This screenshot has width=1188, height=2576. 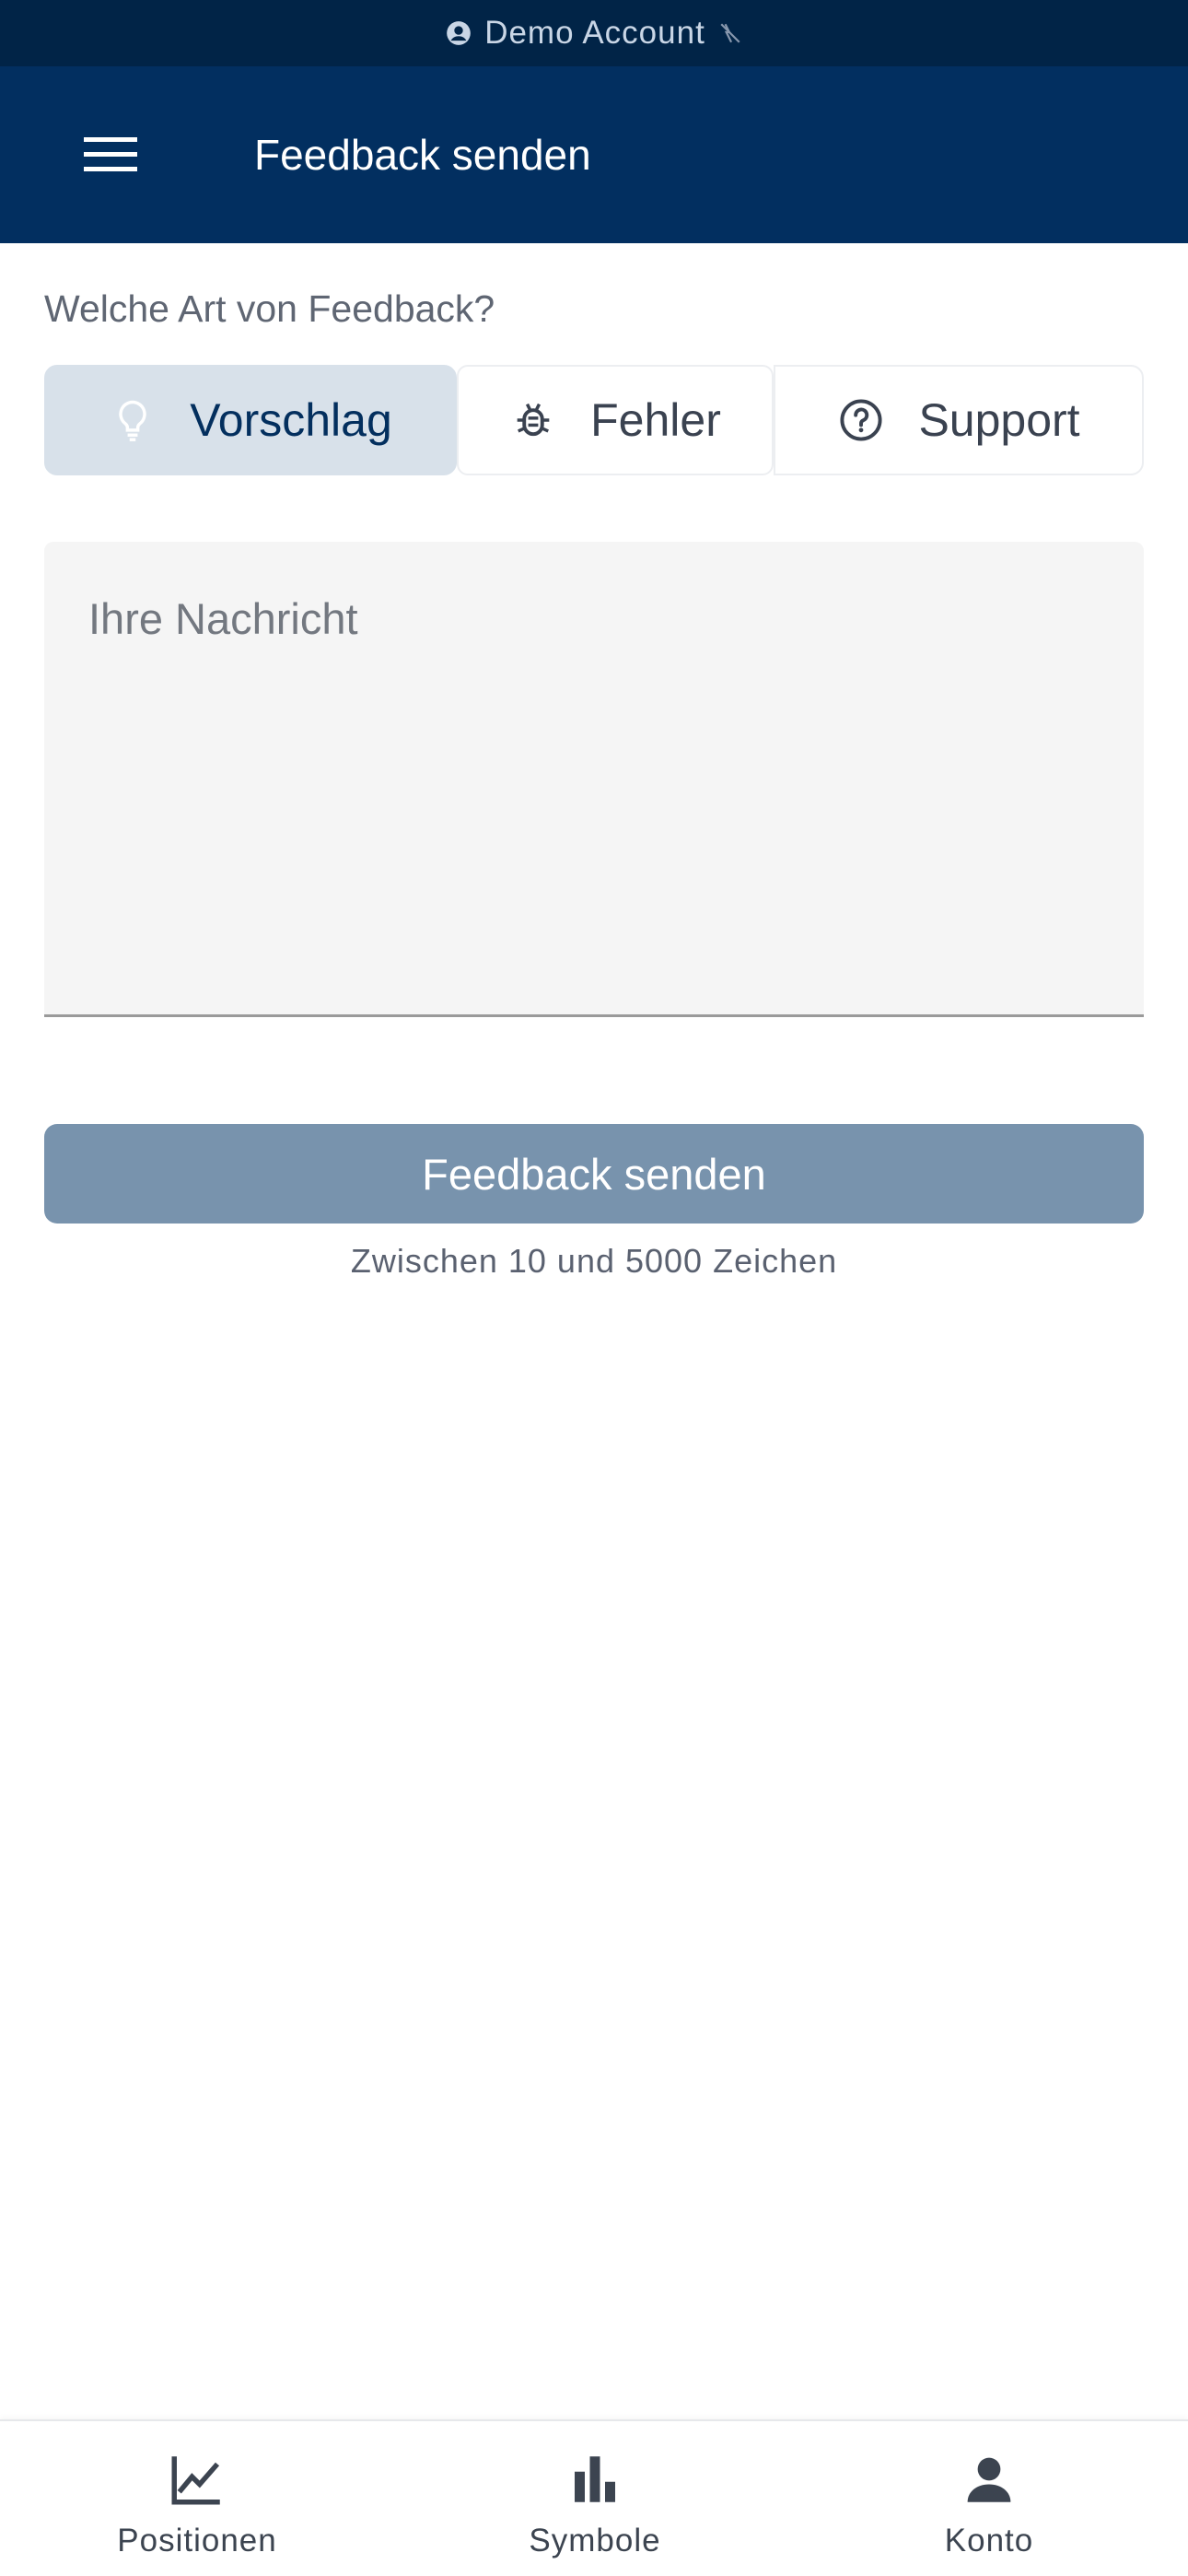 What do you see at coordinates (595, 2540) in the screenshot?
I see `nav-label-symbole: Symbole` at bounding box center [595, 2540].